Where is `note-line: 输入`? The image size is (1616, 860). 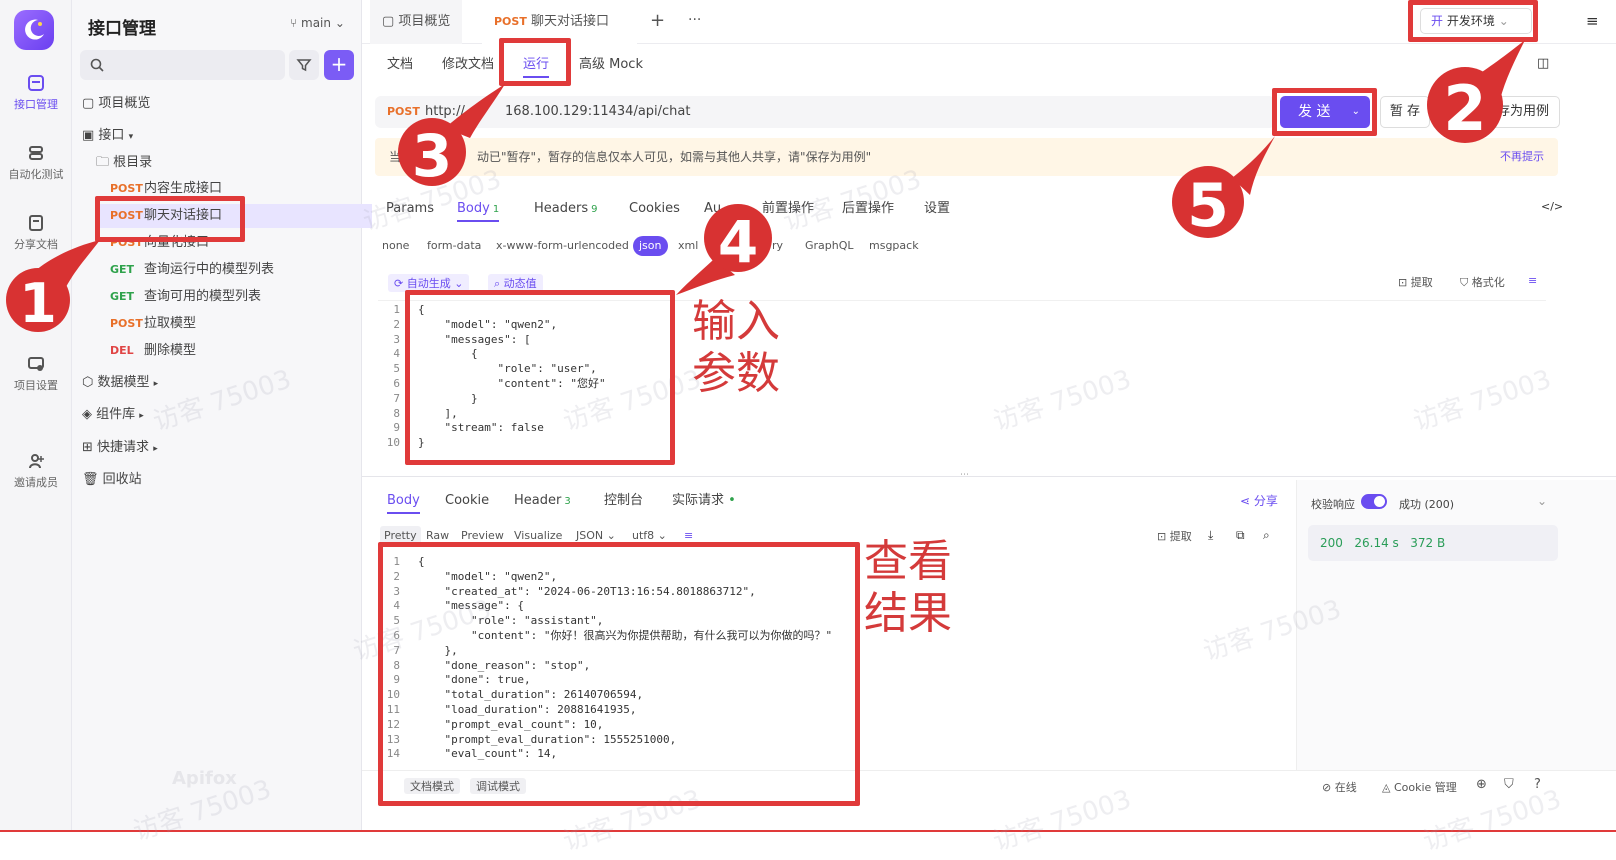 note-line: 输入 is located at coordinates (736, 321).